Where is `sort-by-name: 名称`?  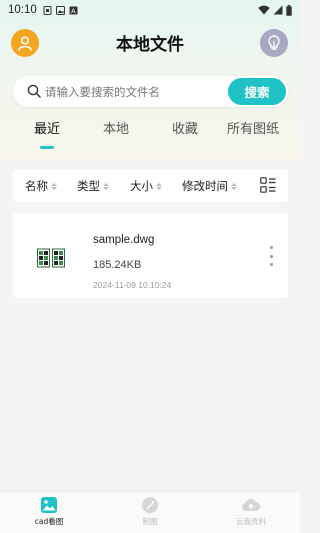 sort-by-name: 名称 is located at coordinates (41, 186).